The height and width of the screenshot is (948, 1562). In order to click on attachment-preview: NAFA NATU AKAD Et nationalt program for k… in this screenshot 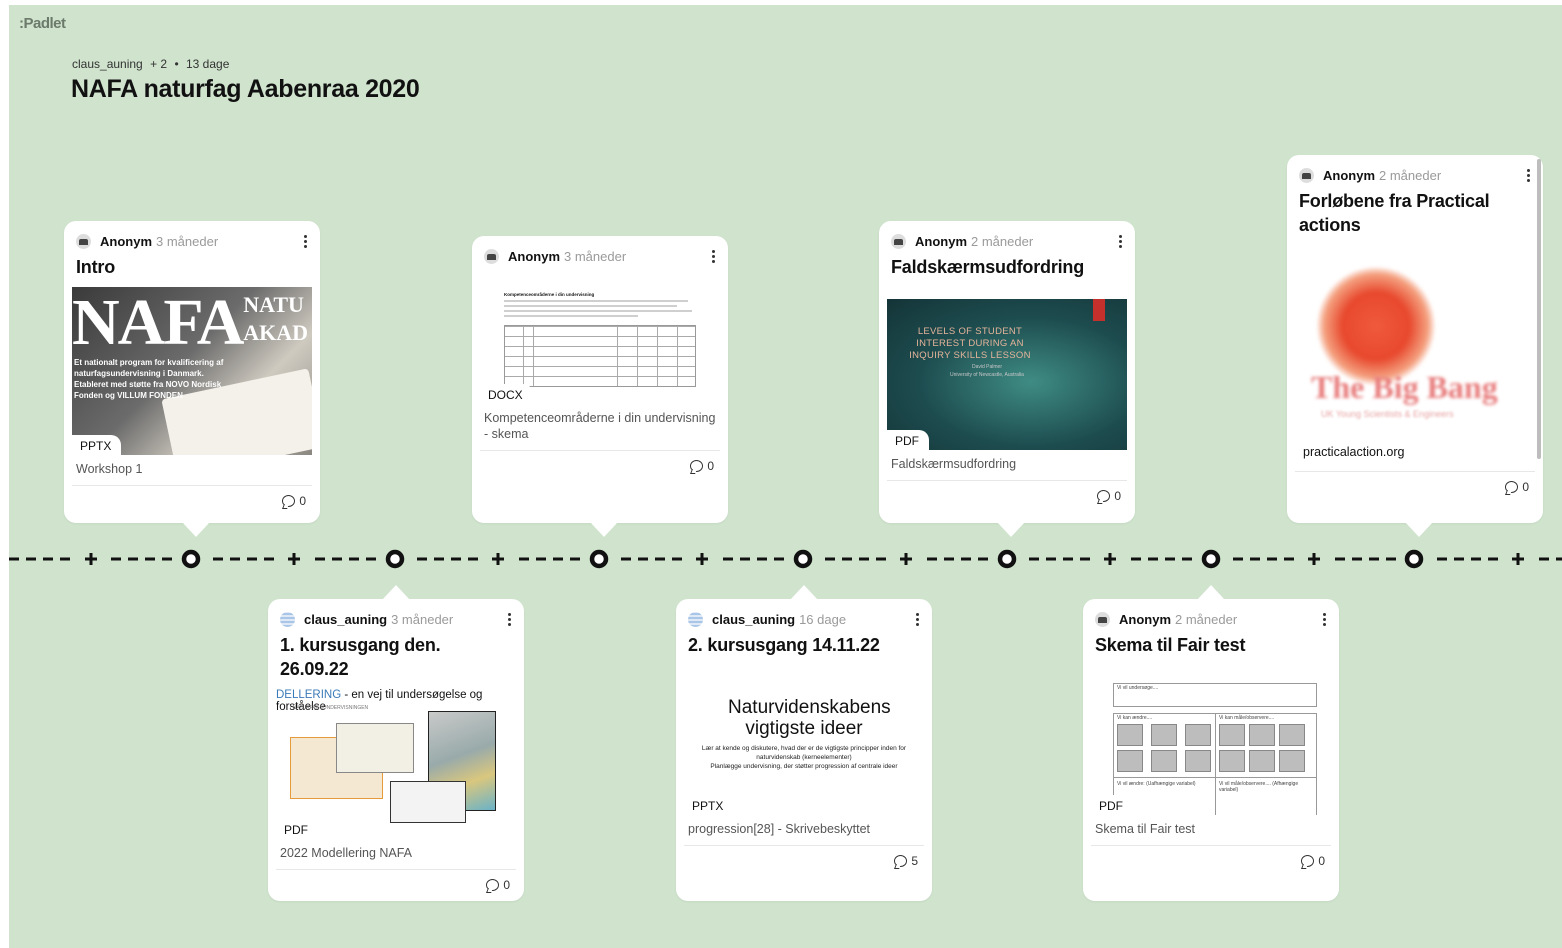, I will do `click(192, 371)`.